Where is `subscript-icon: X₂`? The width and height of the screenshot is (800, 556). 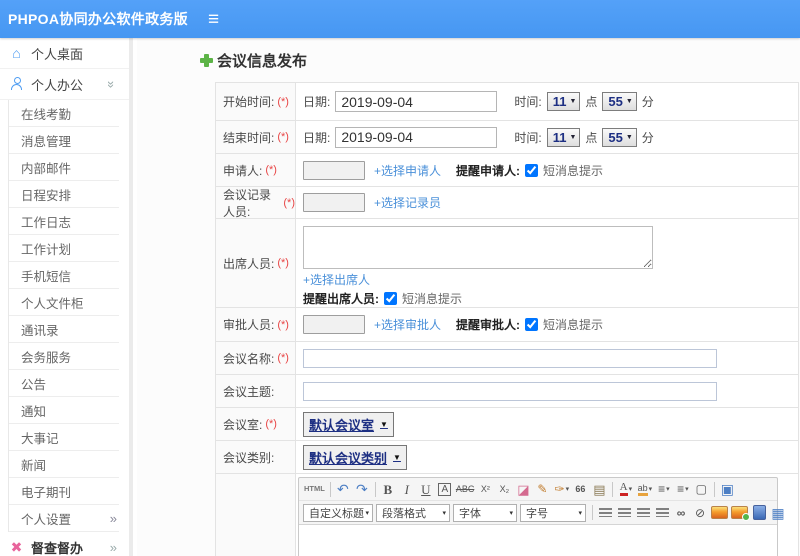 subscript-icon: X₂ is located at coordinates (504, 489).